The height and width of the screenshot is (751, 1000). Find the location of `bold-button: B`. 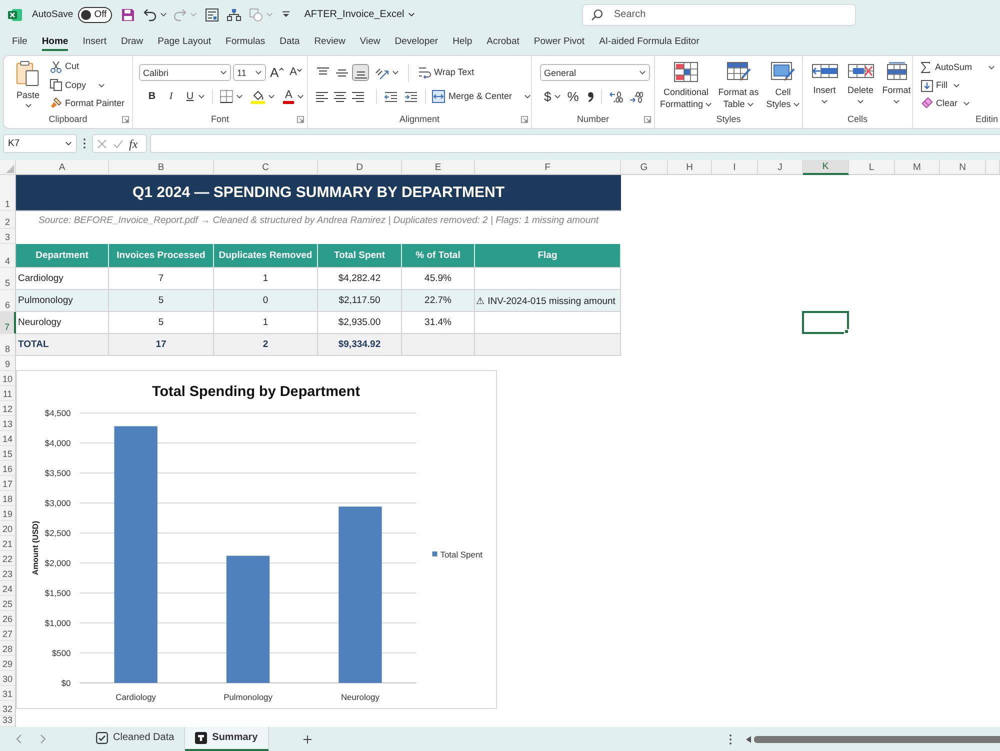

bold-button: B is located at coordinates (152, 97).